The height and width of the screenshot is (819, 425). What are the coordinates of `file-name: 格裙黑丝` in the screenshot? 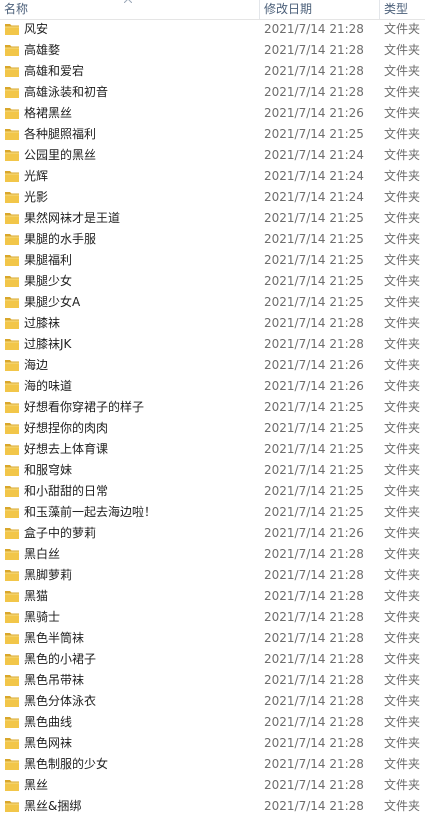 It's located at (48, 113).